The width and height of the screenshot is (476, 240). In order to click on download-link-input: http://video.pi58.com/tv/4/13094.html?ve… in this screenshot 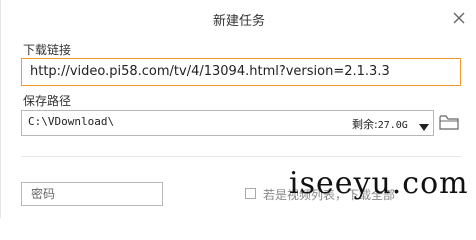, I will do `click(241, 72)`.